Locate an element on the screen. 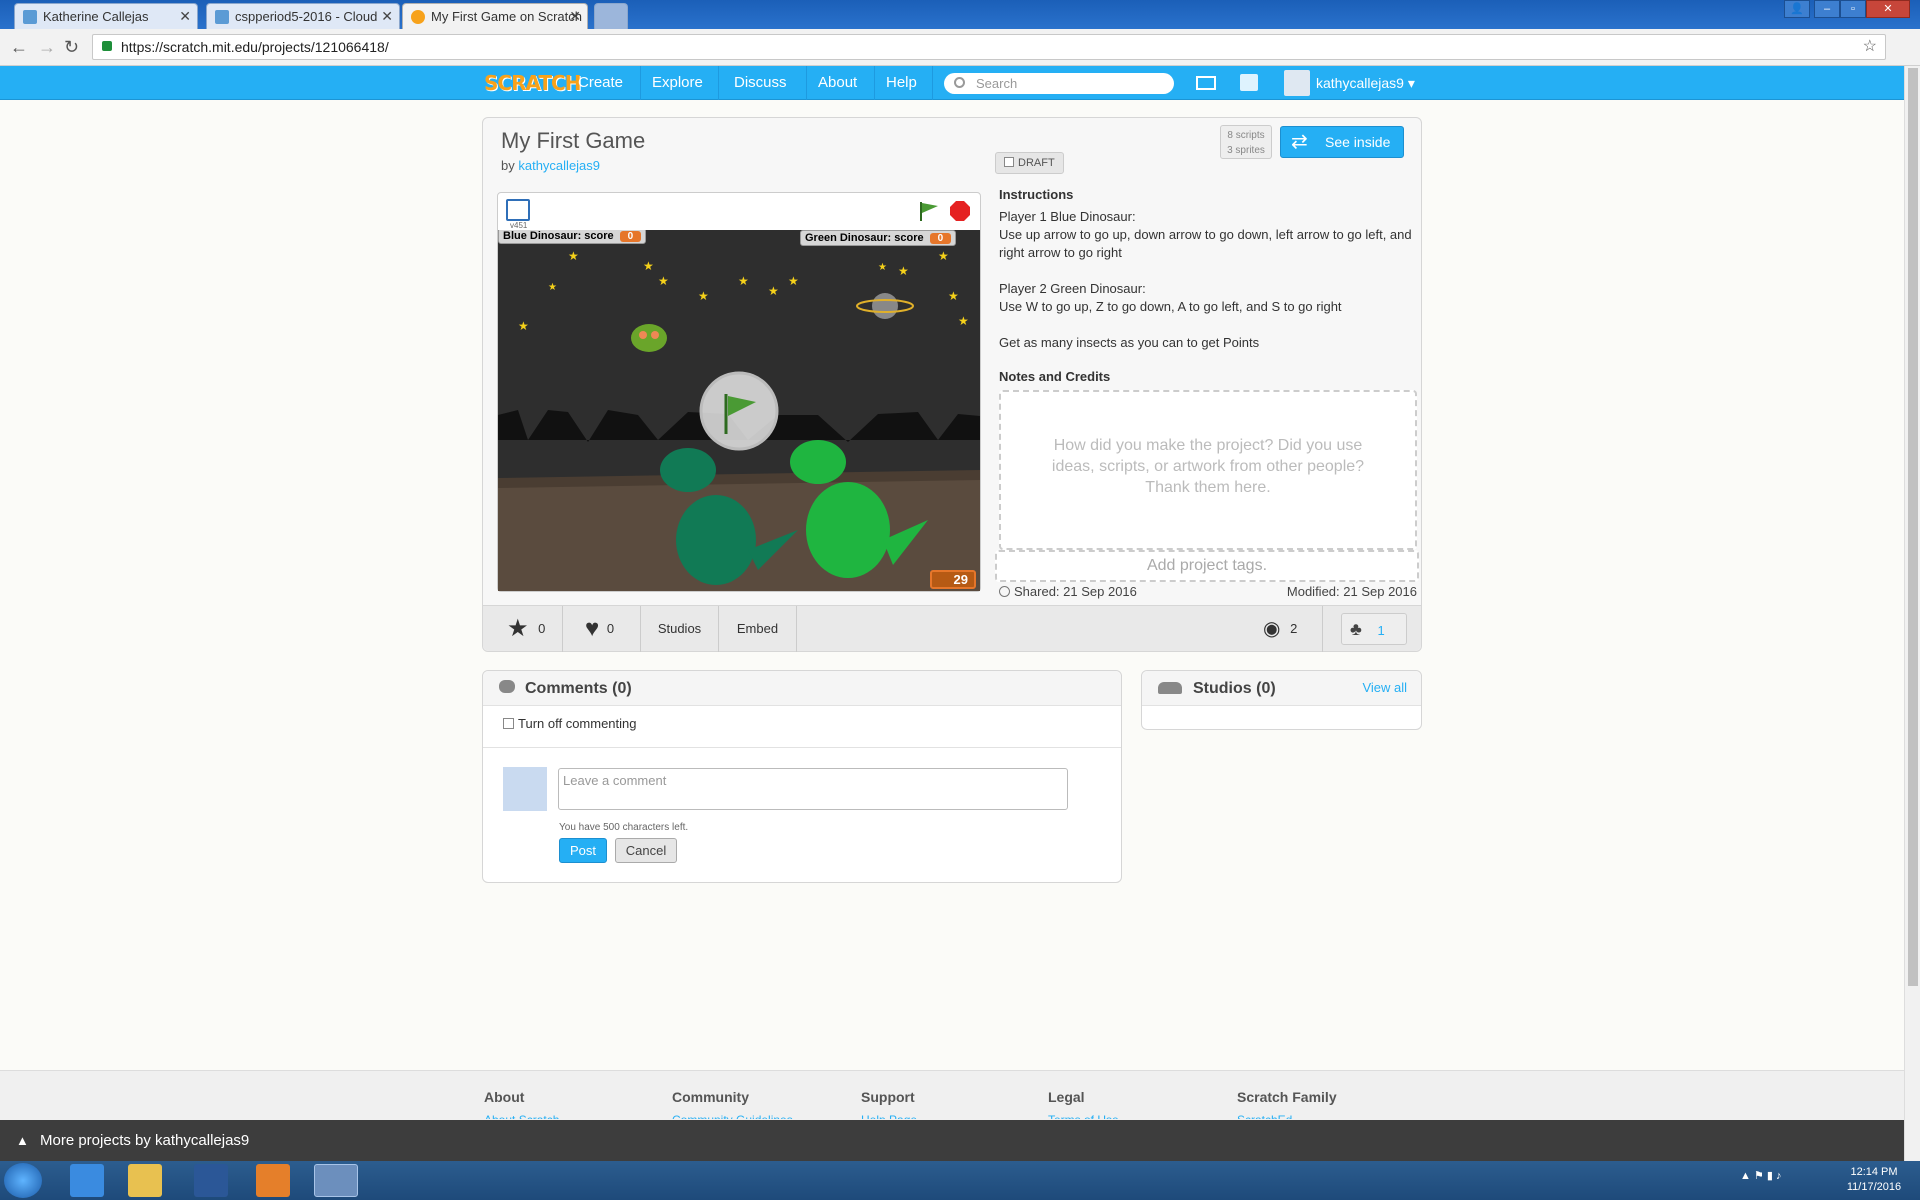 The width and height of the screenshot is (1920, 1200). view-all-link: View all is located at coordinates (1384, 687).